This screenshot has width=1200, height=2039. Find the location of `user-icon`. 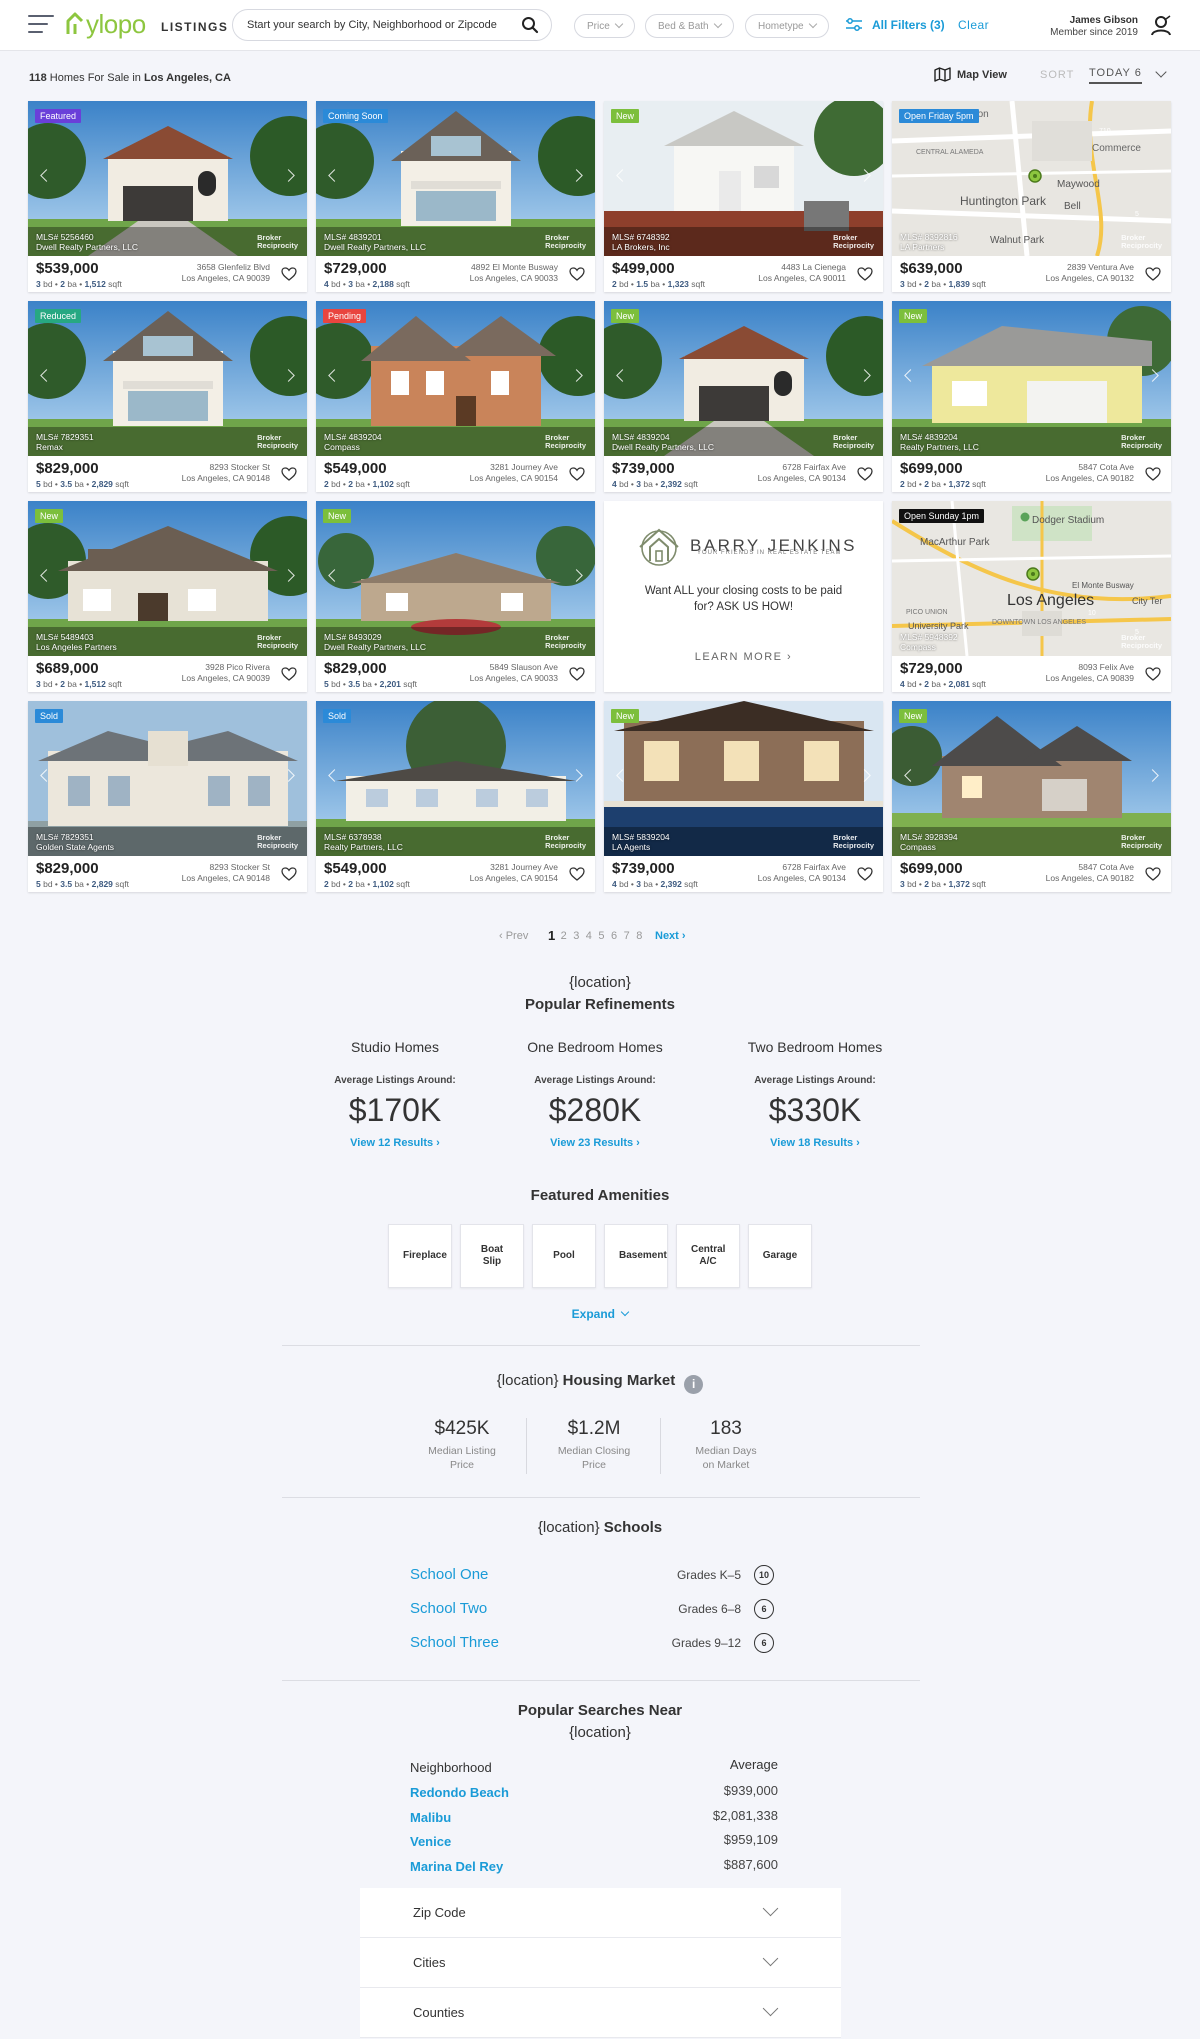

user-icon is located at coordinates (1161, 25).